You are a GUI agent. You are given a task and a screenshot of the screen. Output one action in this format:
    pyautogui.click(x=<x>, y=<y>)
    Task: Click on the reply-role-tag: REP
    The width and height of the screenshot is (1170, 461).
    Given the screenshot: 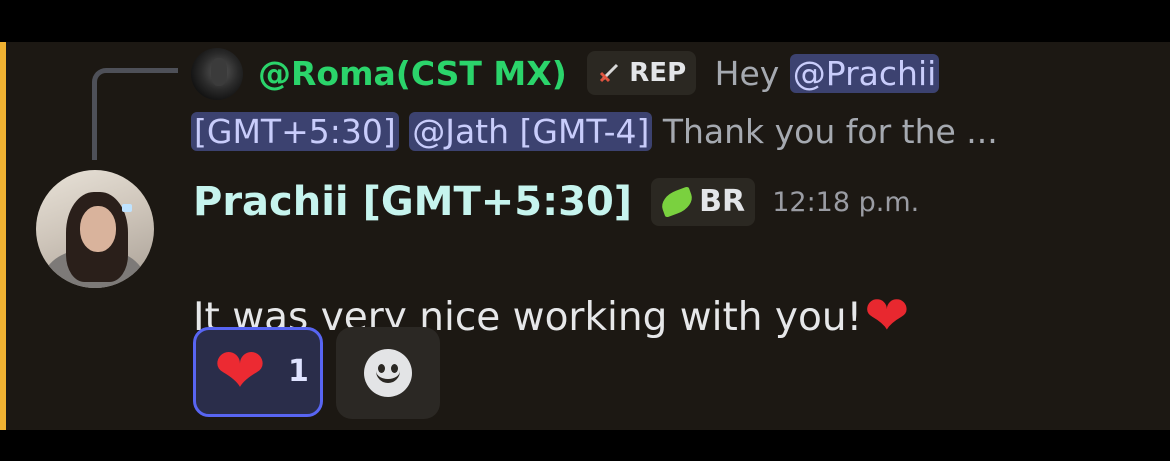 What is the action you would take?
    pyautogui.click(x=642, y=73)
    